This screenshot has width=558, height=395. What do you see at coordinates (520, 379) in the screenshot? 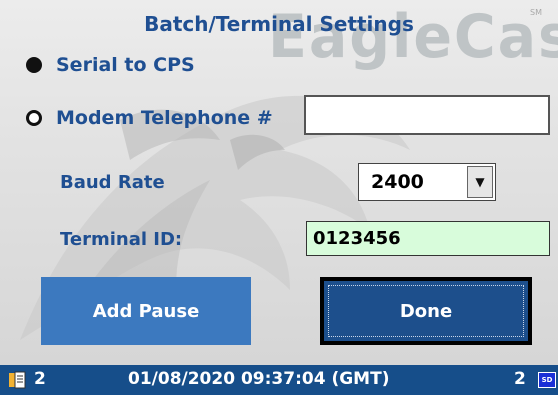
I see `sd-count: 2` at bounding box center [520, 379].